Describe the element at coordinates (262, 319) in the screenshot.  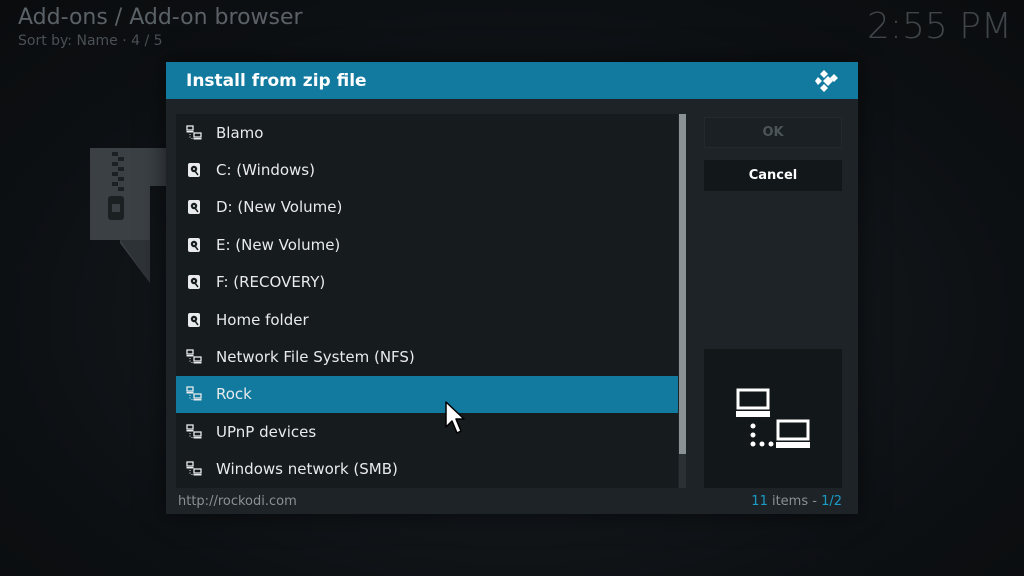
I see `list-item-label: Home folder` at that location.